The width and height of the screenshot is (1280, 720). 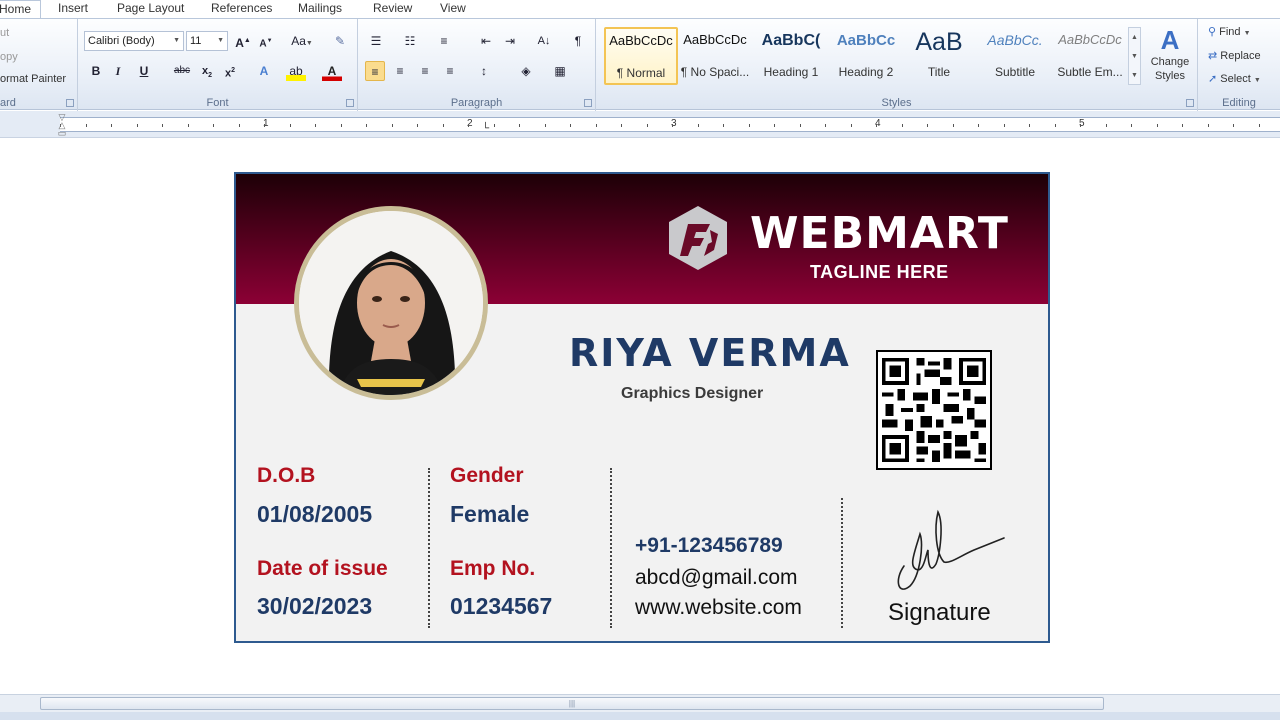 I want to click on shrink-font-icon: A▼, so click(x=266, y=41).